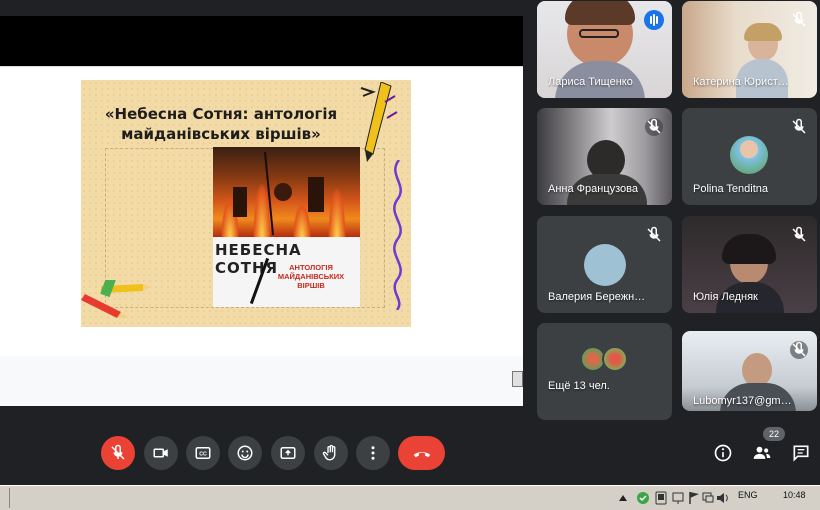 Image resolution: width=820 pixels, height=510 pixels. I want to click on present-button, so click(288, 453).